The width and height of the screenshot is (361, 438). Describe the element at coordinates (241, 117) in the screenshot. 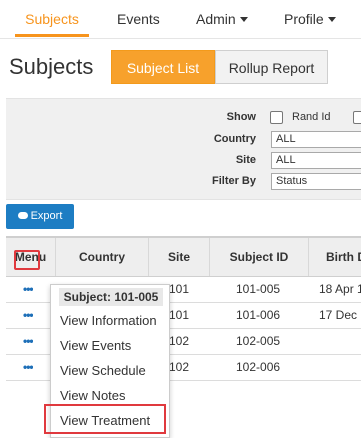

I see `show-label: Show` at that location.